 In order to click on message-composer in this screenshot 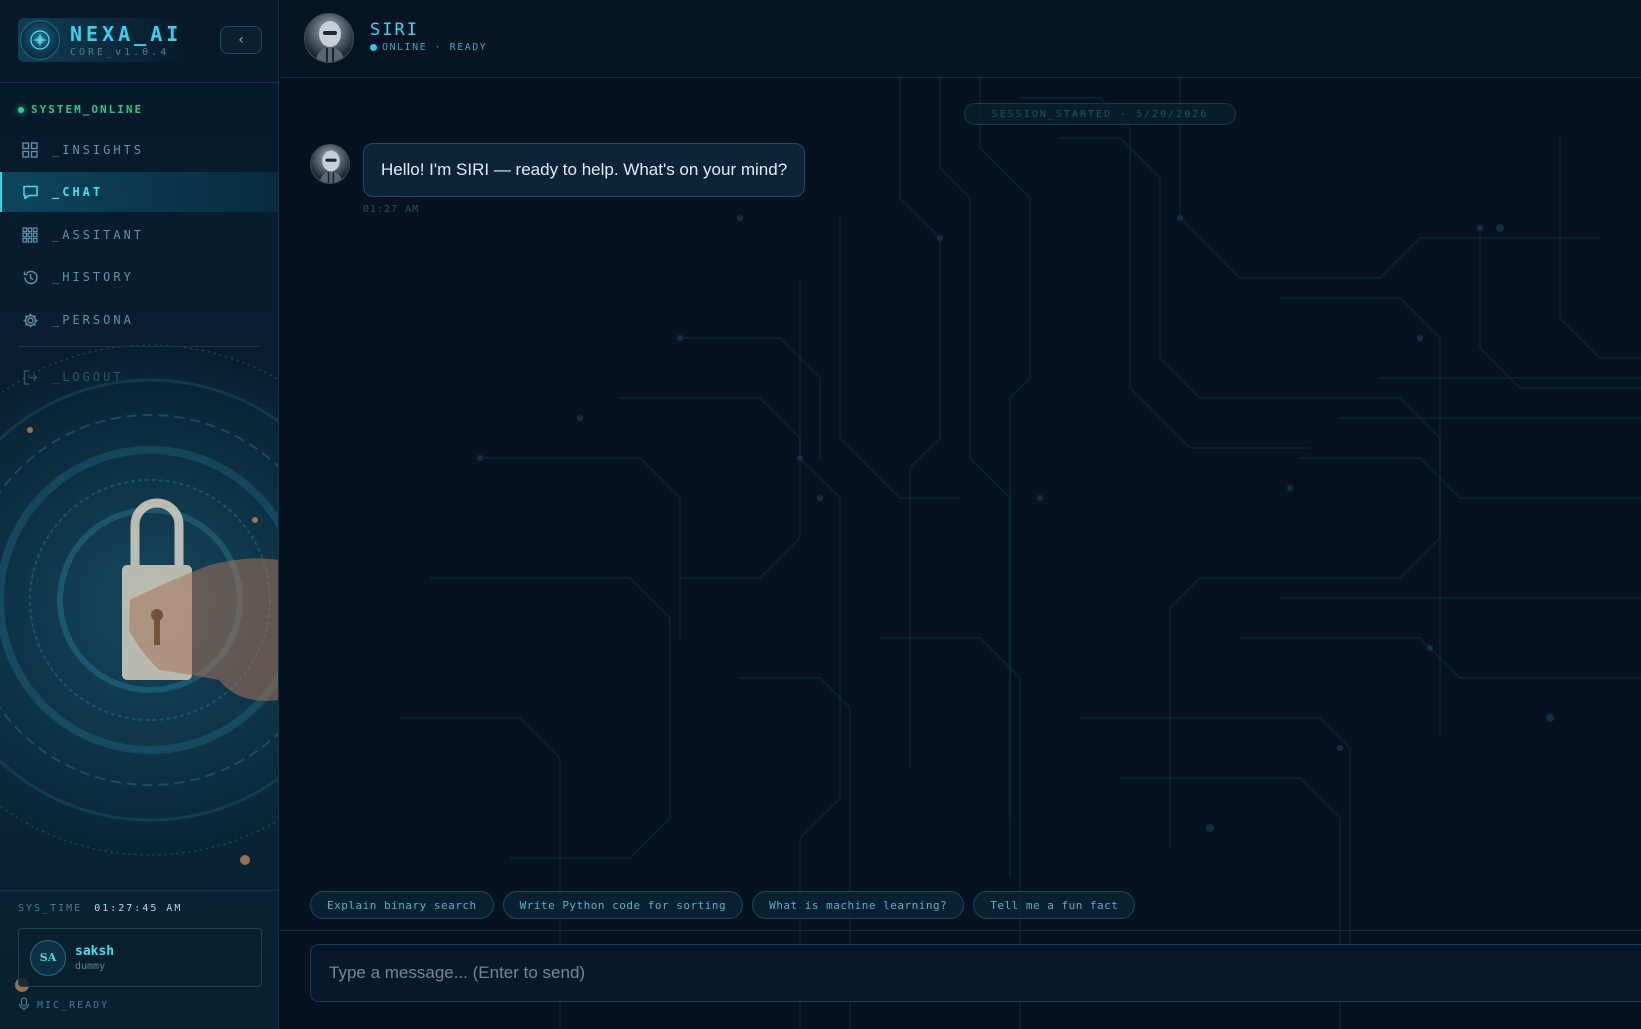, I will do `click(975, 973)`.